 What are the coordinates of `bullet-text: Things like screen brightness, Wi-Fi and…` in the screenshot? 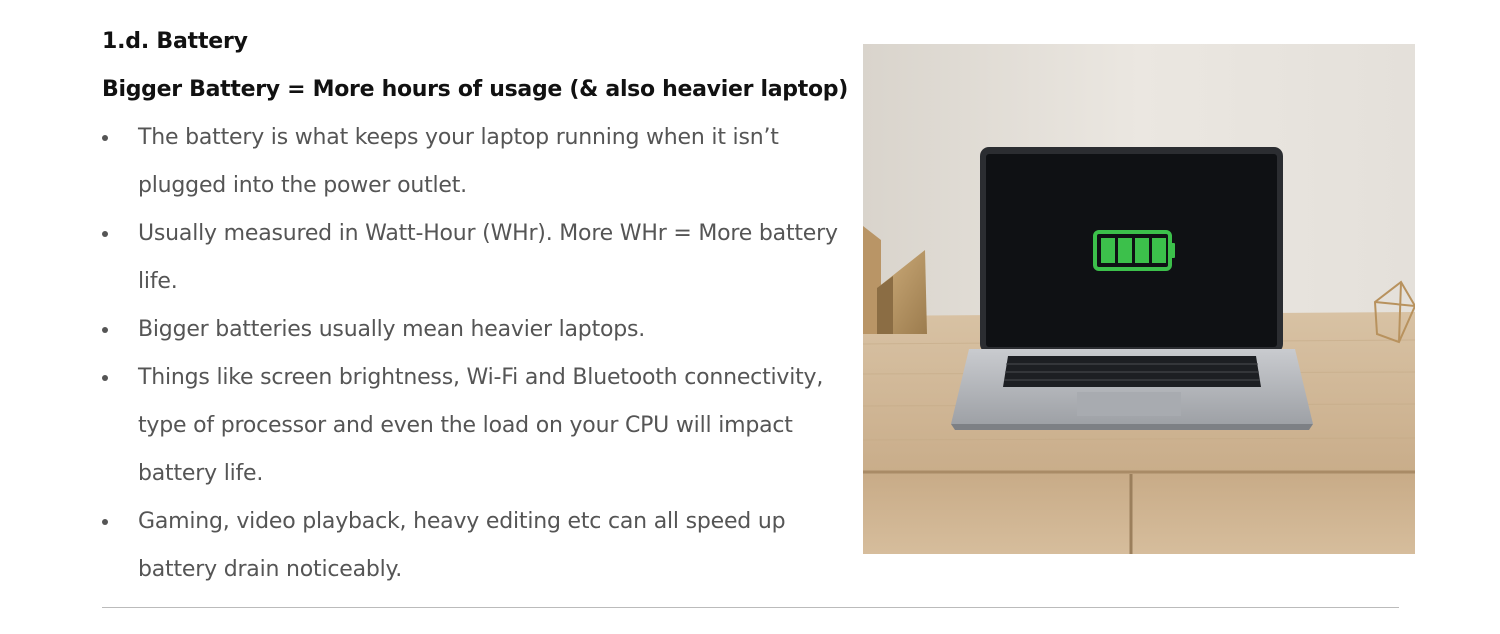 It's located at (481, 425).